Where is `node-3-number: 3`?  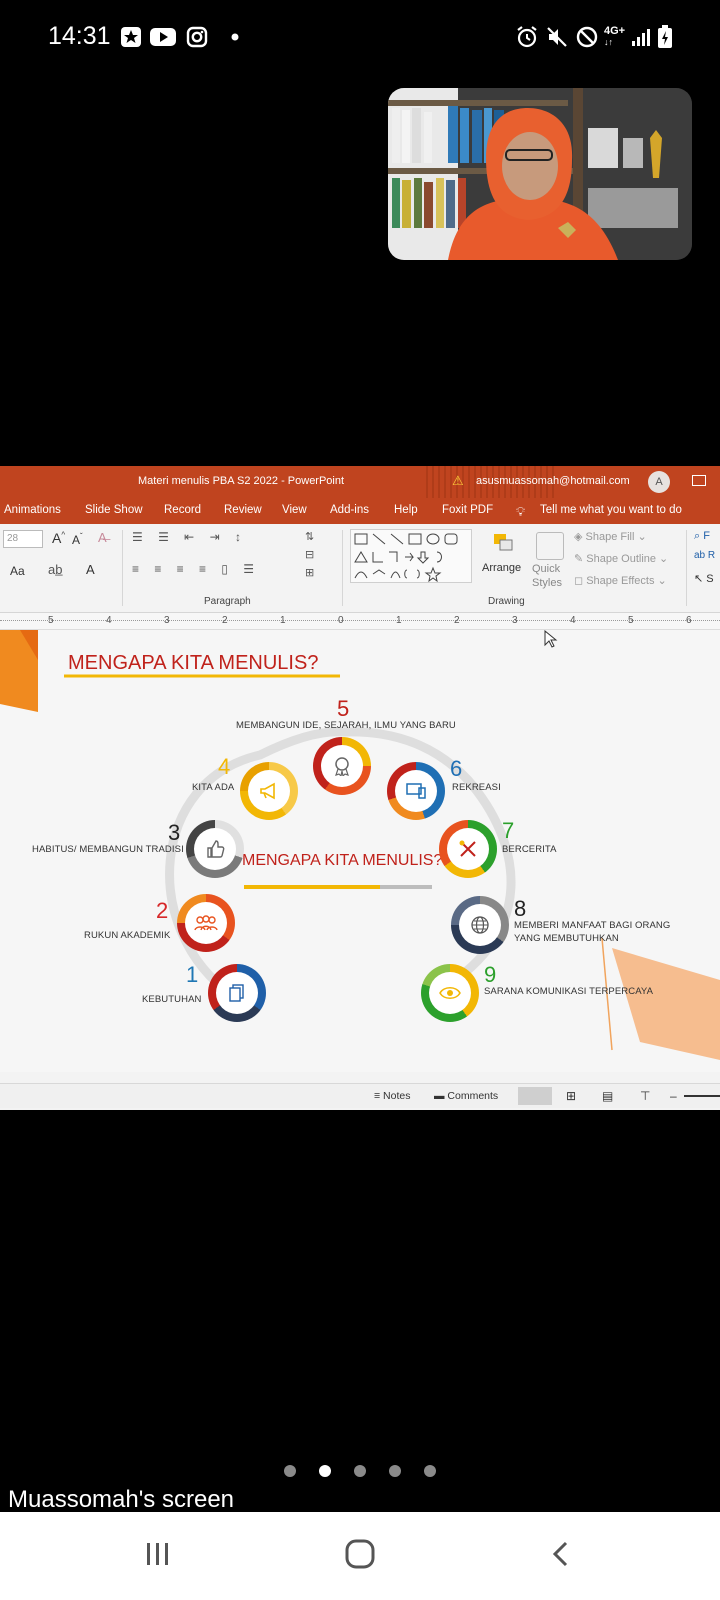
node-3-number: 3 is located at coordinates (174, 832).